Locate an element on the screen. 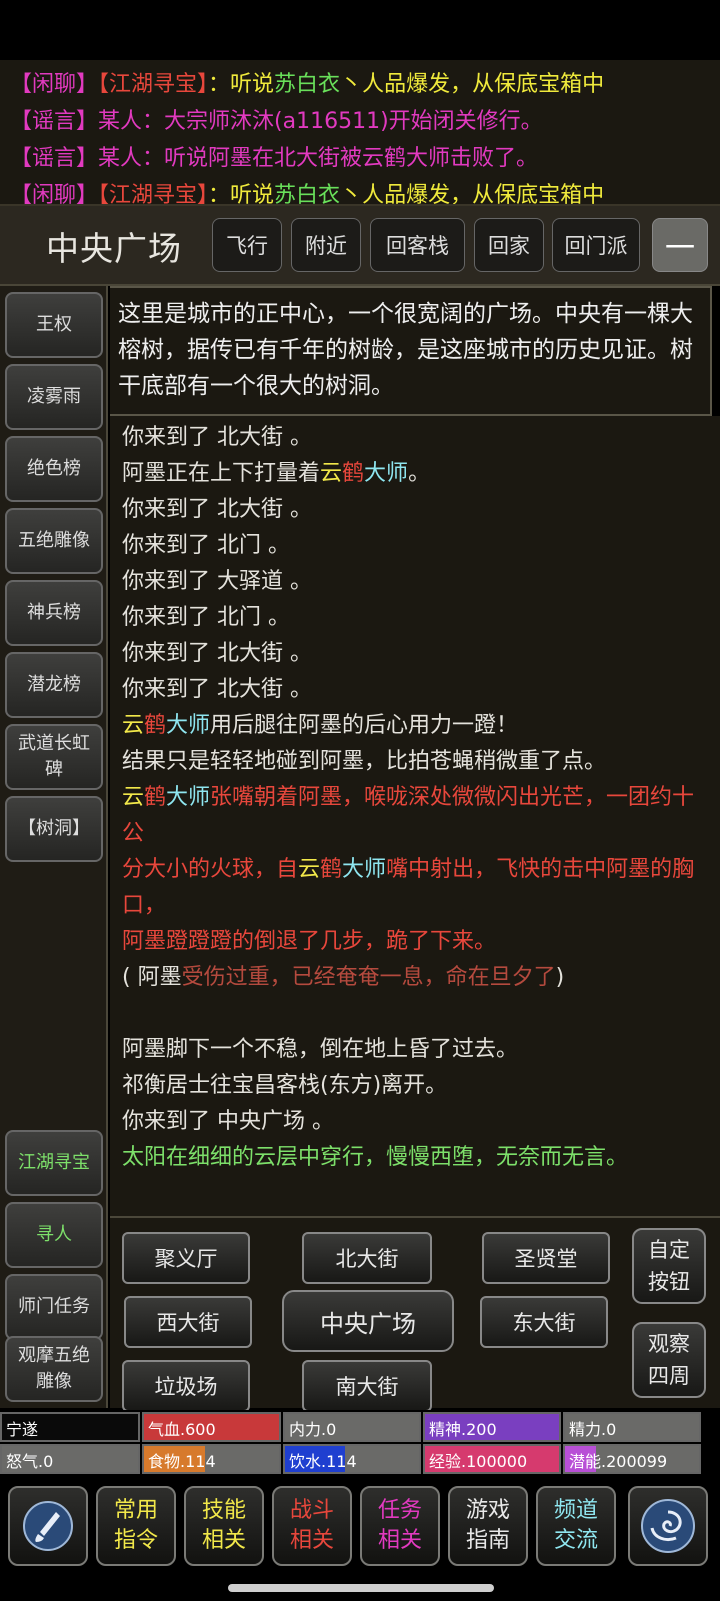 The width and height of the screenshot is (720, 1601). nav-label: 频道交流 is located at coordinates (575, 1525).